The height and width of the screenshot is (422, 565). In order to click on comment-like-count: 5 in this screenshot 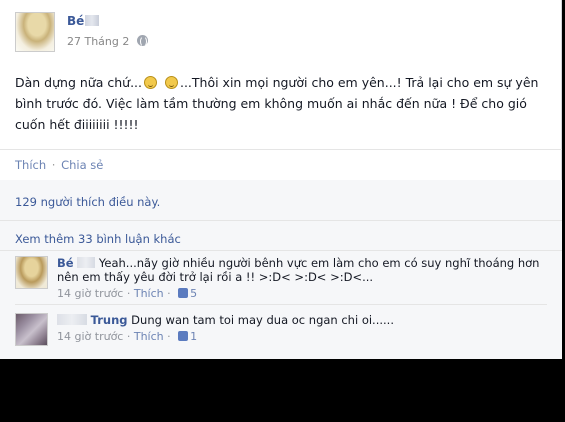, I will do `click(193, 293)`.